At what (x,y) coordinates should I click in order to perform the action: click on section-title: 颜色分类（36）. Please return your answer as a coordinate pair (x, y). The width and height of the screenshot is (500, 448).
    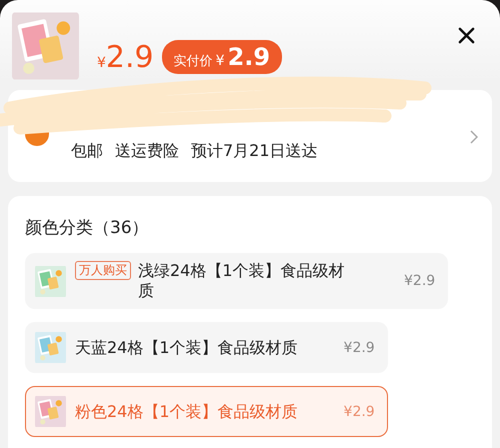
    Looking at the image, I should click on (87, 228).